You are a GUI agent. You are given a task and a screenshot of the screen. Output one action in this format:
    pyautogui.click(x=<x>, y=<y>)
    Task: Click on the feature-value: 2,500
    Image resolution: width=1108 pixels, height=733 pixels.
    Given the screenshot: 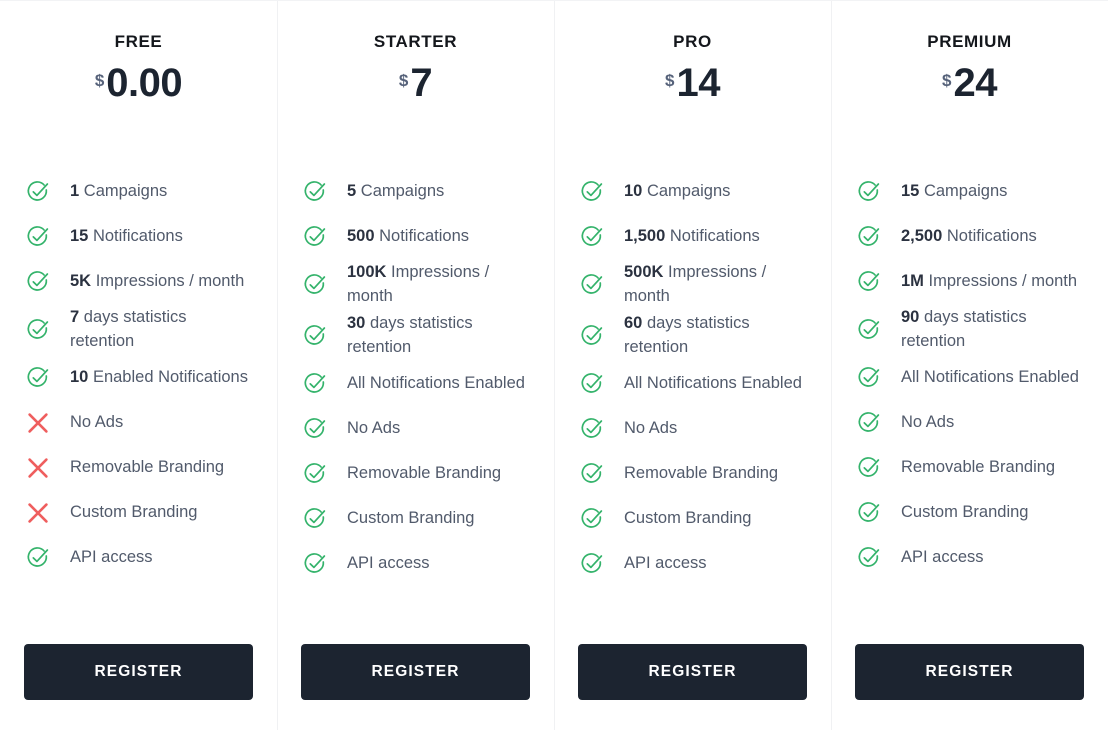 What is the action you would take?
    pyautogui.click(x=922, y=236)
    